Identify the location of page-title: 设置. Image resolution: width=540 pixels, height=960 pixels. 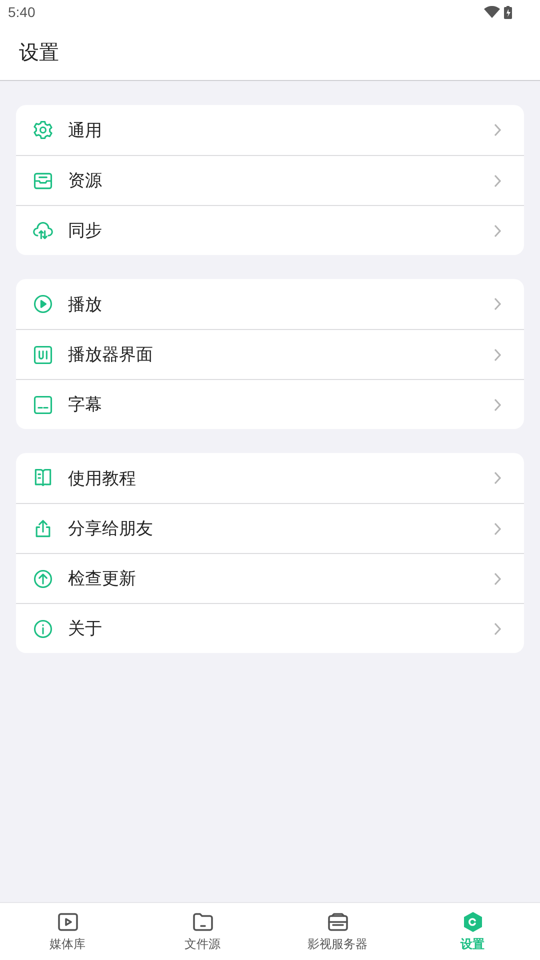
(39, 52).